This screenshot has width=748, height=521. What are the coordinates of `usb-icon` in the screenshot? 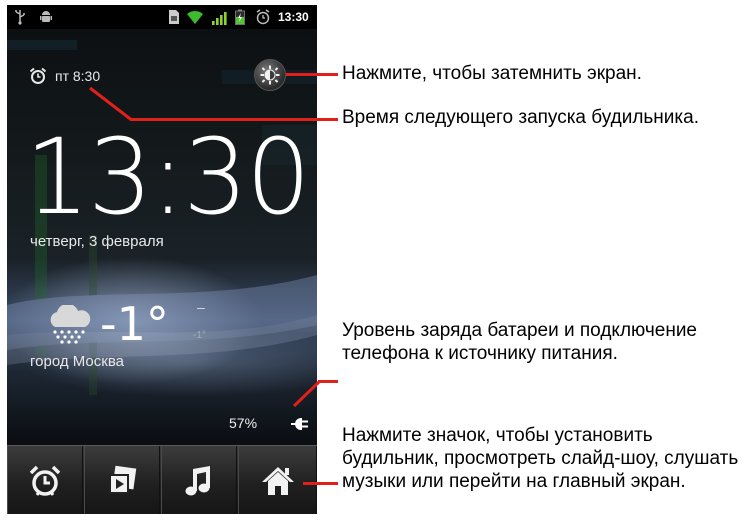 It's located at (20, 17).